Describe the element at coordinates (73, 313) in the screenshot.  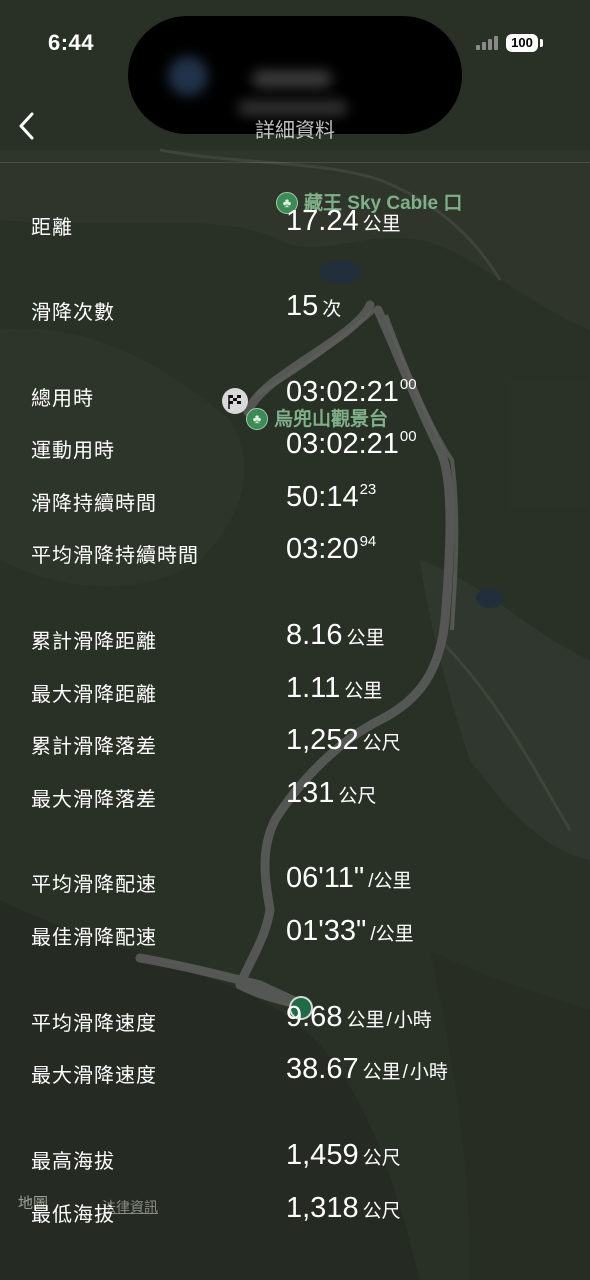
I see `stat-label: 滑降次數` at that location.